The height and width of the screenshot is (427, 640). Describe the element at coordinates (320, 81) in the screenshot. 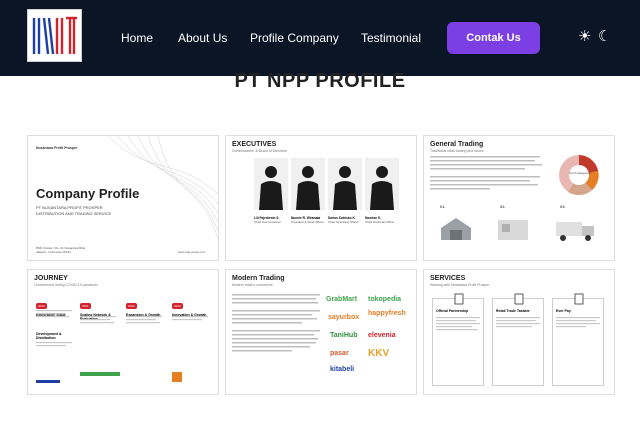

I see `page-title: PT NPP PROFILE` at that location.